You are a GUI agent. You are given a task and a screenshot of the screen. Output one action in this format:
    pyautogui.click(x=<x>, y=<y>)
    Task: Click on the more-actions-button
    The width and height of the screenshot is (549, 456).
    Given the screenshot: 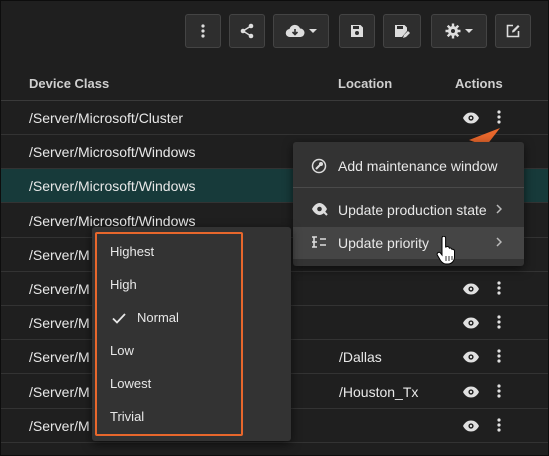 What is the action you would take?
    pyautogui.click(x=203, y=31)
    